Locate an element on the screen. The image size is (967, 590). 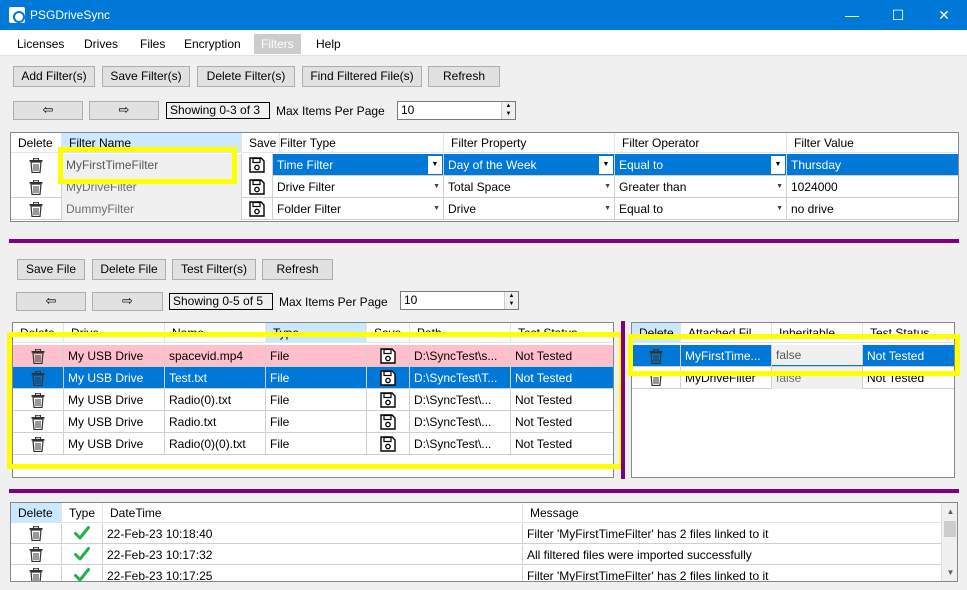
attached-filter-row: MyDriveFilter false Not Tested is located at coordinates (793, 378).